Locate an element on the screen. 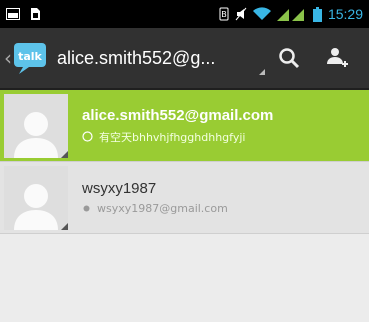 This screenshot has width=369, height=322. svg-text: talk is located at coordinates (30, 56).